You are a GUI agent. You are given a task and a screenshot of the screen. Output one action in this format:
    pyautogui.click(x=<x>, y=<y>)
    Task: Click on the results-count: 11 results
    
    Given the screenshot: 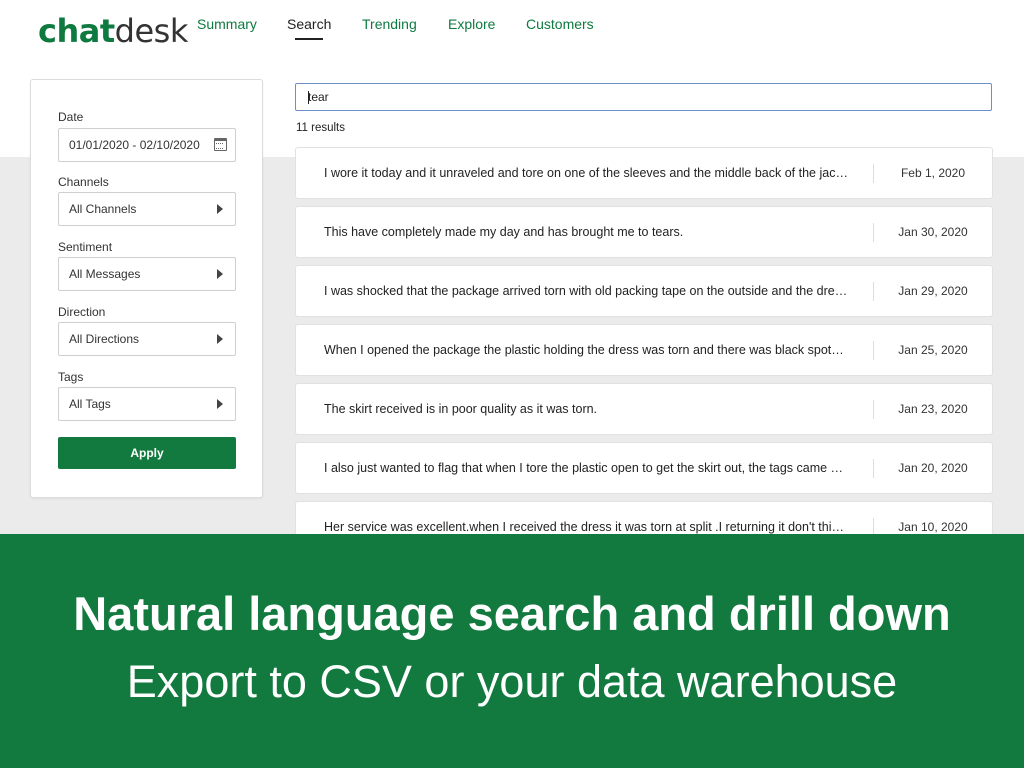 What is the action you would take?
    pyautogui.click(x=321, y=128)
    